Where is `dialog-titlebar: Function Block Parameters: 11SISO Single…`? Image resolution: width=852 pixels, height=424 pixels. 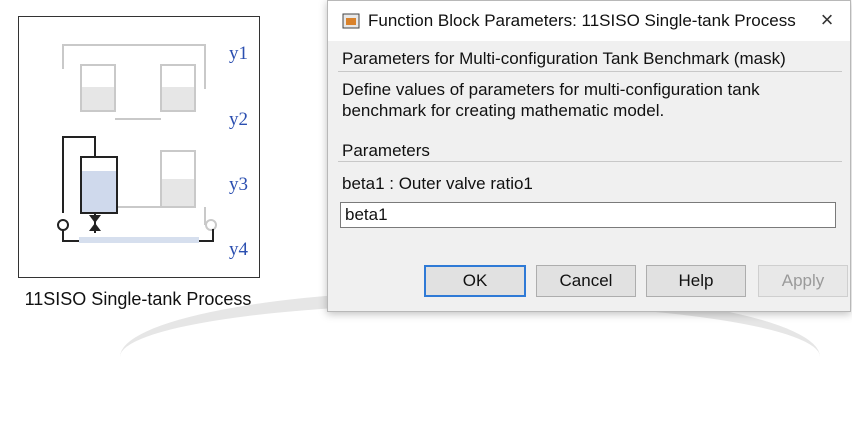 dialog-titlebar: Function Block Parameters: 11SISO Single… is located at coordinates (589, 21).